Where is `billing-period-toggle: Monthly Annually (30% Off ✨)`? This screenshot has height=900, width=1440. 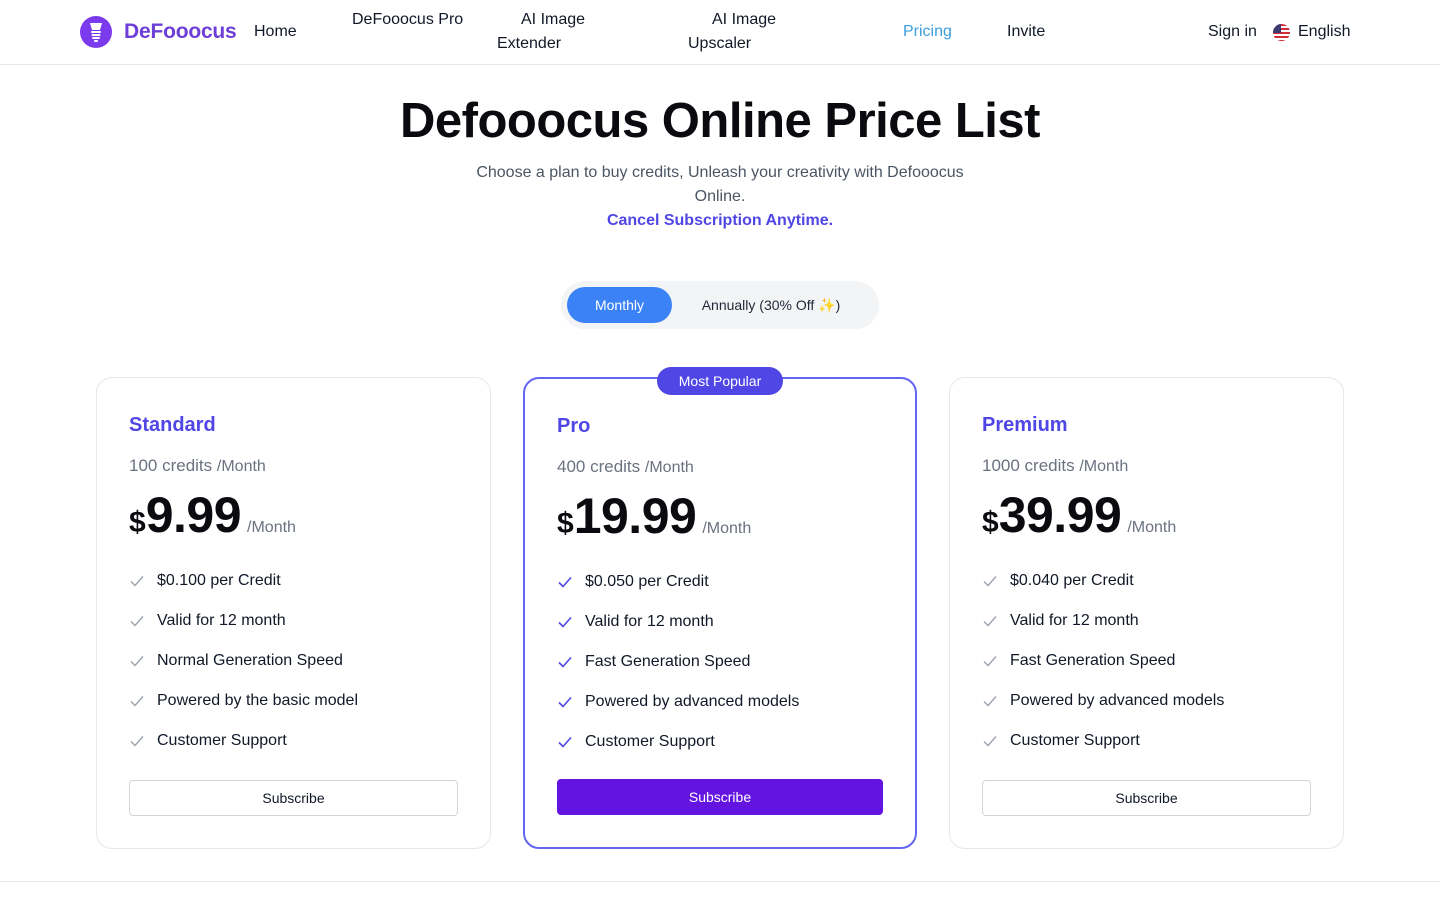 billing-period-toggle: Monthly Annually (30% Off ✨) is located at coordinates (720, 305).